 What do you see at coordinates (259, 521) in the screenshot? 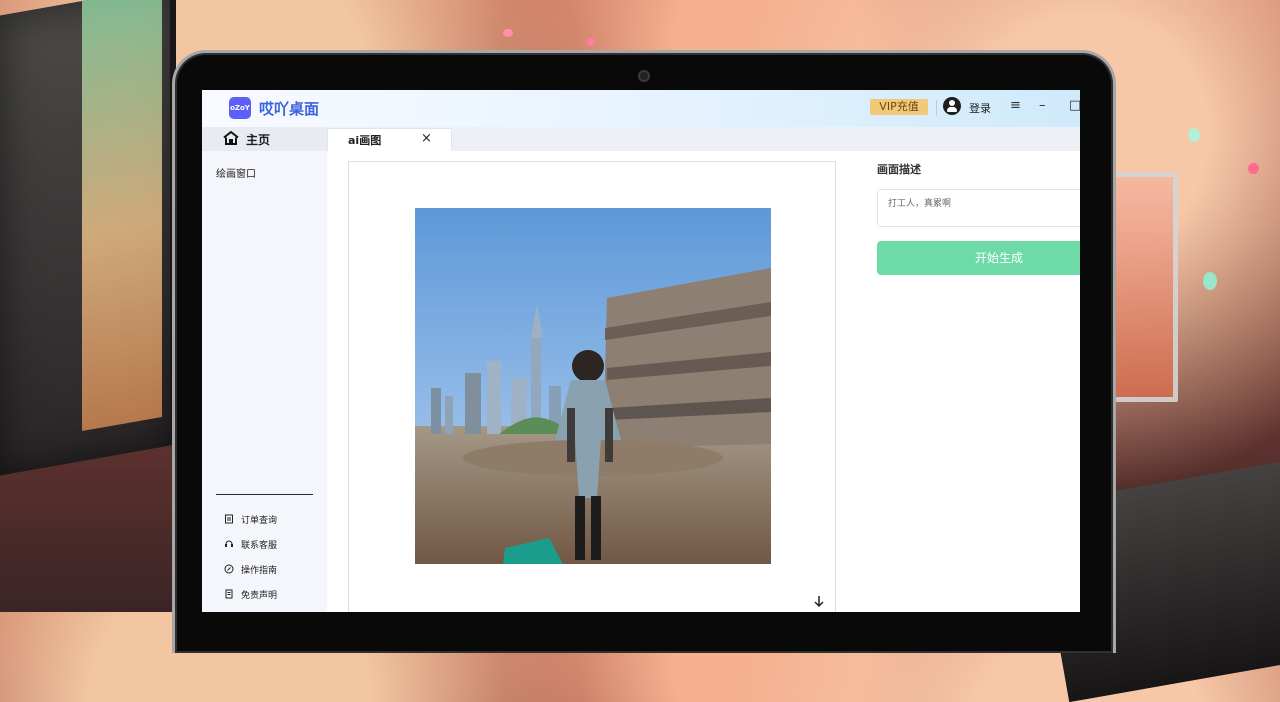
I see `order-query-label: 订单查询` at bounding box center [259, 521].